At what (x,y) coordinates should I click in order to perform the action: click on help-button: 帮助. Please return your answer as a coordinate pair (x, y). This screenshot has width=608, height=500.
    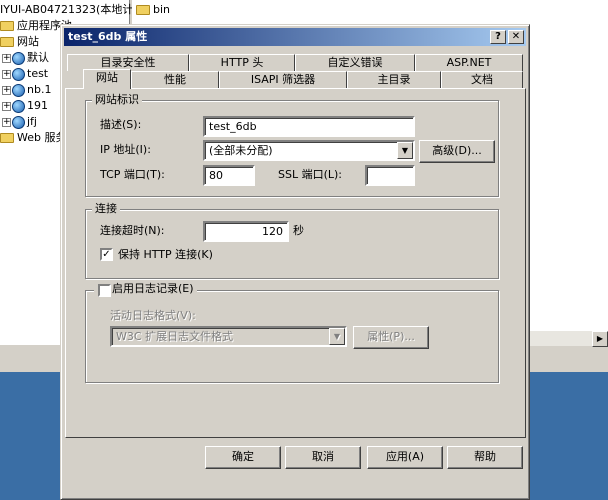
    Looking at the image, I should click on (485, 457).